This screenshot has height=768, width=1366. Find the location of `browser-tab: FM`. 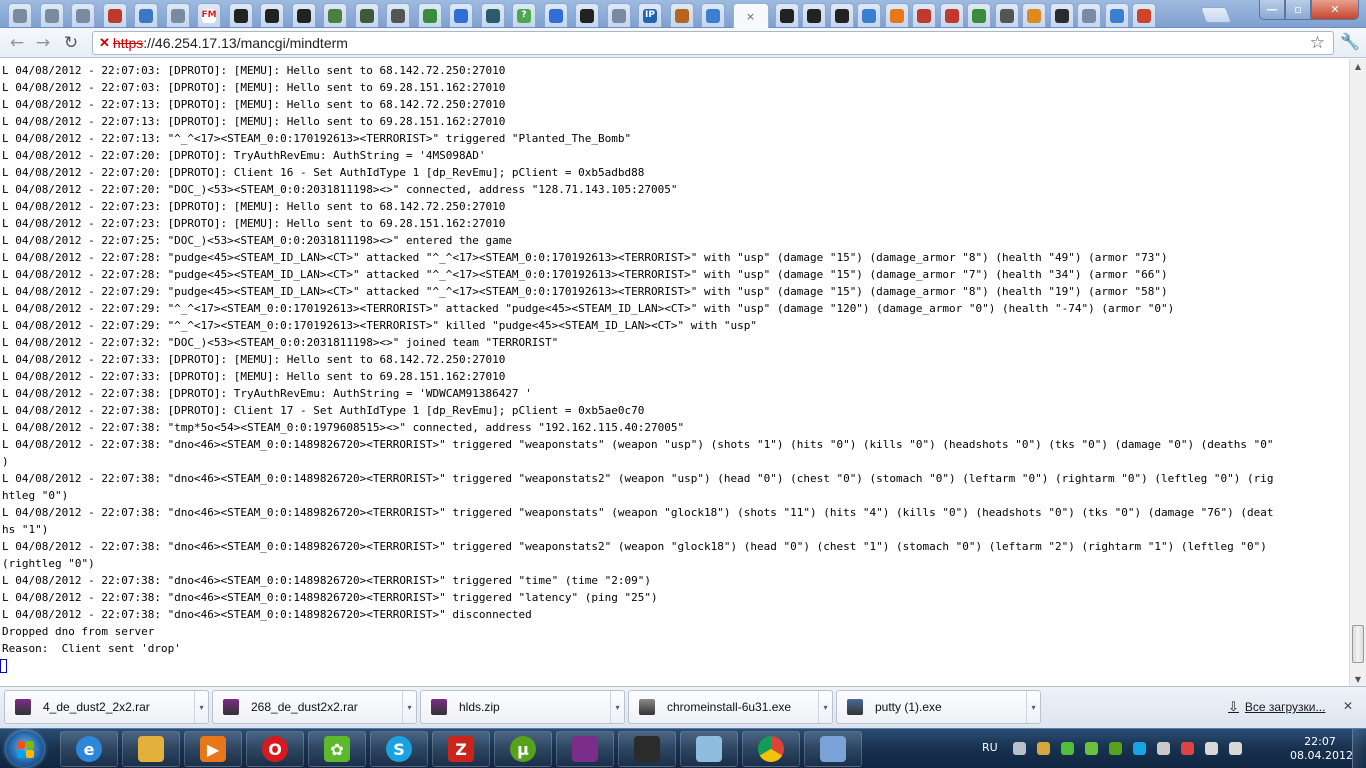

browser-tab: FM is located at coordinates (209, 15).